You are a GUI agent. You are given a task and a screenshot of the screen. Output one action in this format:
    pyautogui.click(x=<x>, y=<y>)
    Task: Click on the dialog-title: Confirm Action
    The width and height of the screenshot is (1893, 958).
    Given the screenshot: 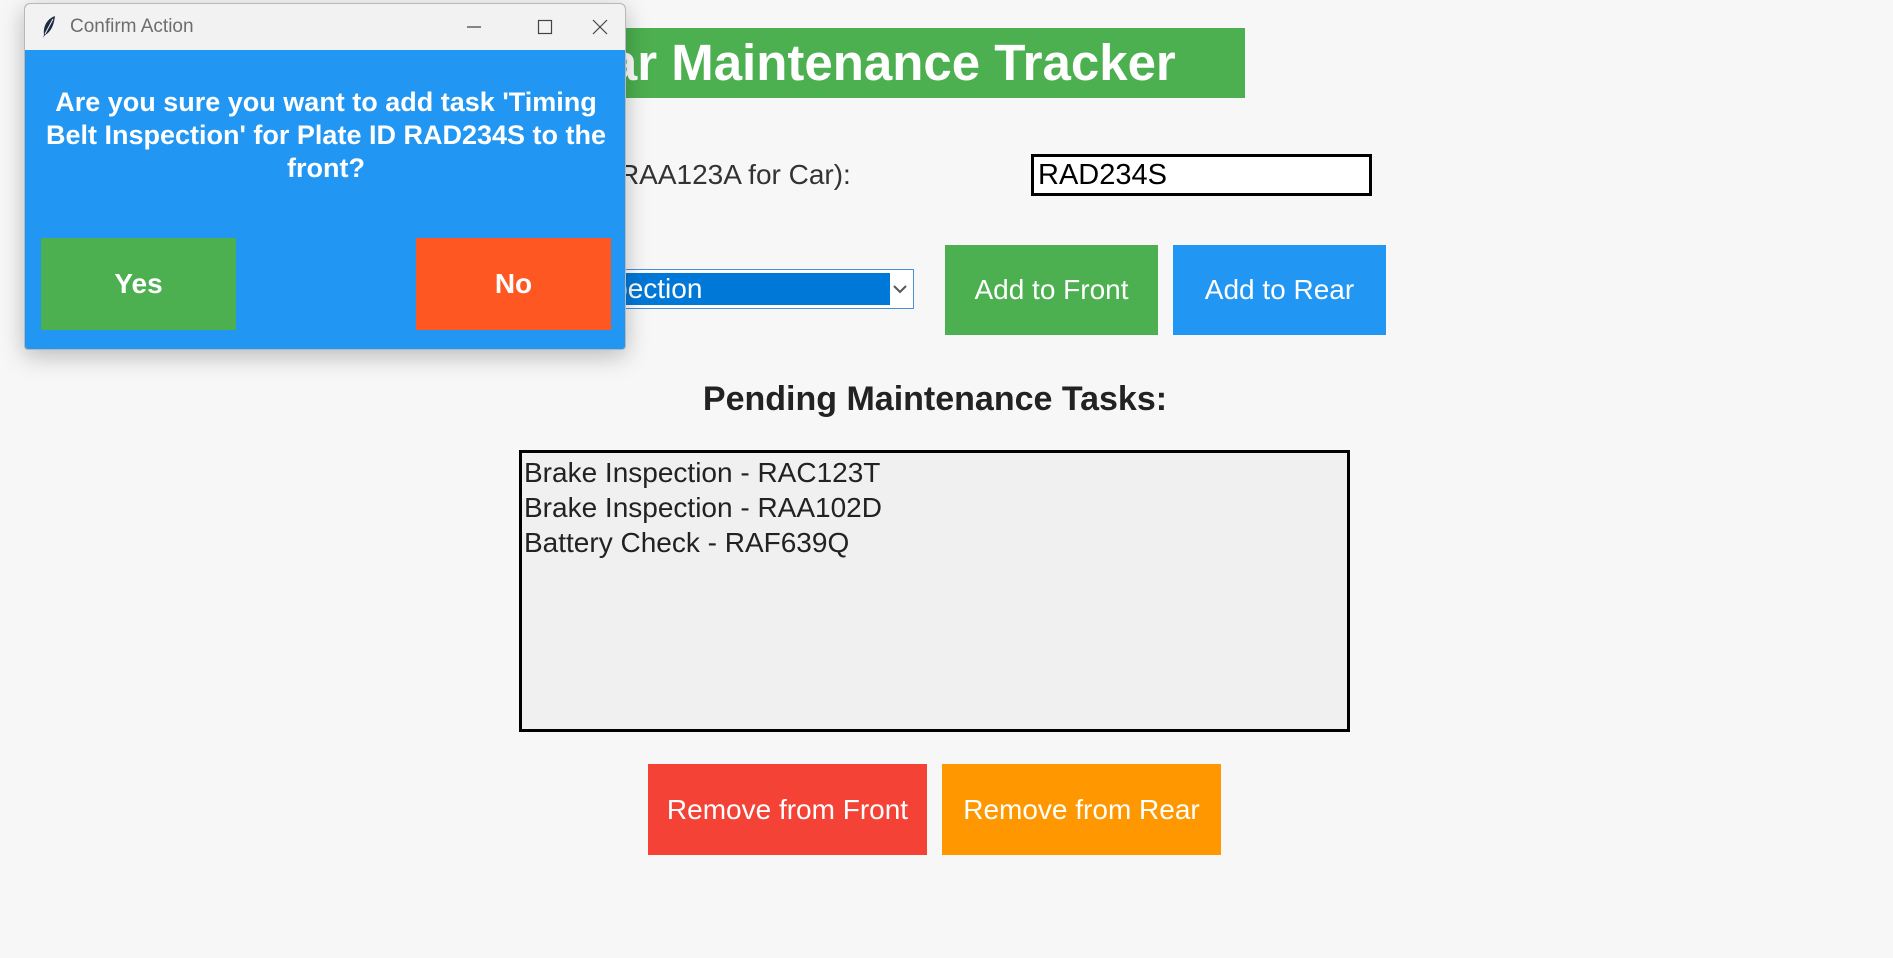 What is the action you would take?
    pyautogui.click(x=132, y=26)
    